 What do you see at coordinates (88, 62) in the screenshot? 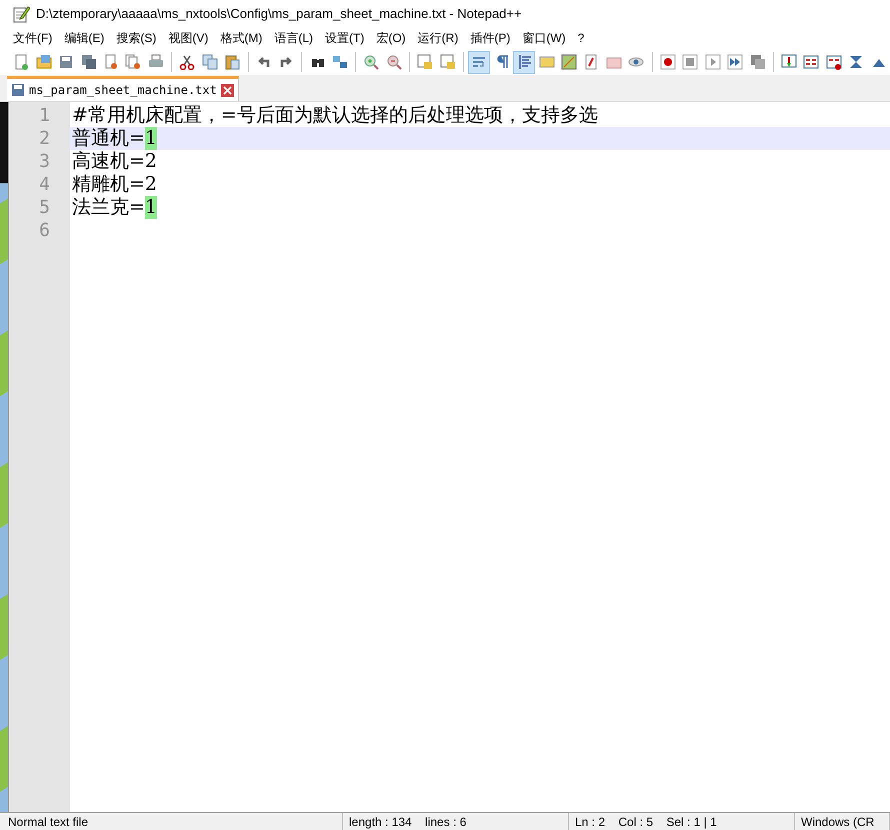
I see `floppies-icon` at bounding box center [88, 62].